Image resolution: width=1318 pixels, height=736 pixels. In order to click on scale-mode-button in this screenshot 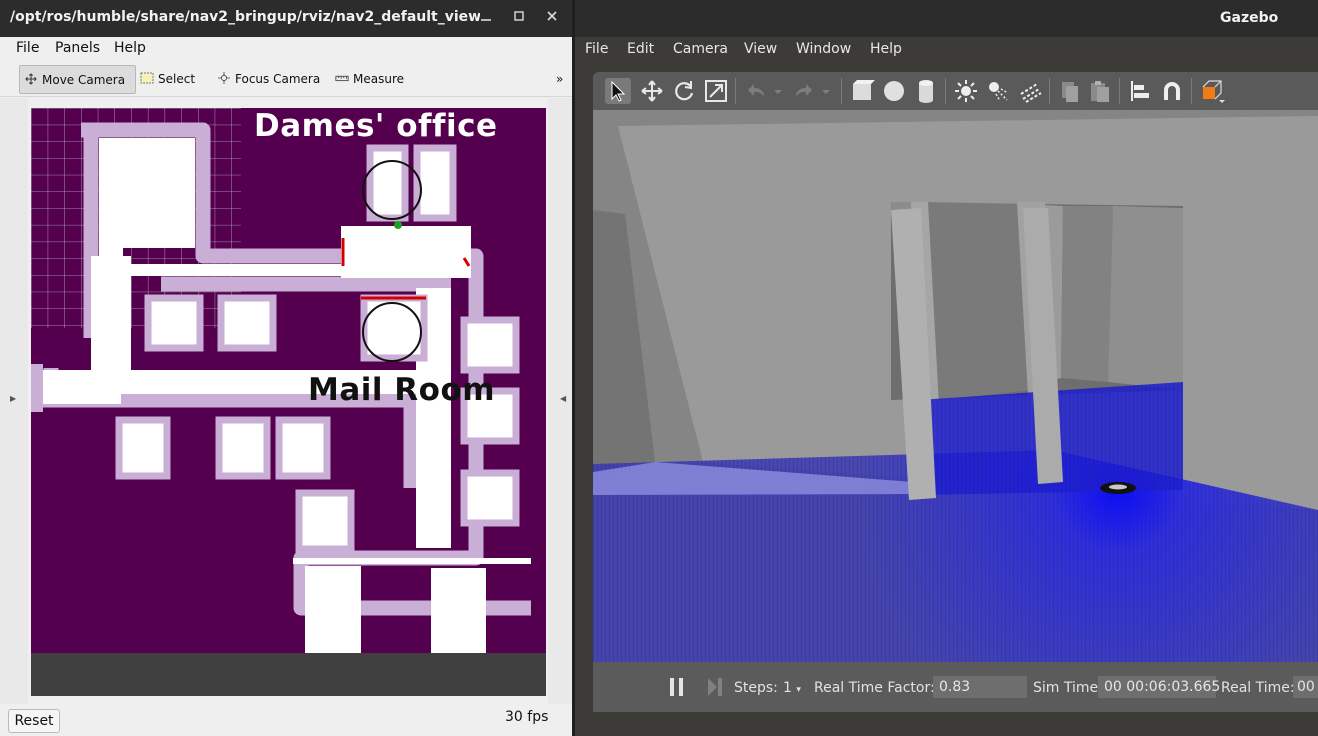, I will do `click(716, 91)`.